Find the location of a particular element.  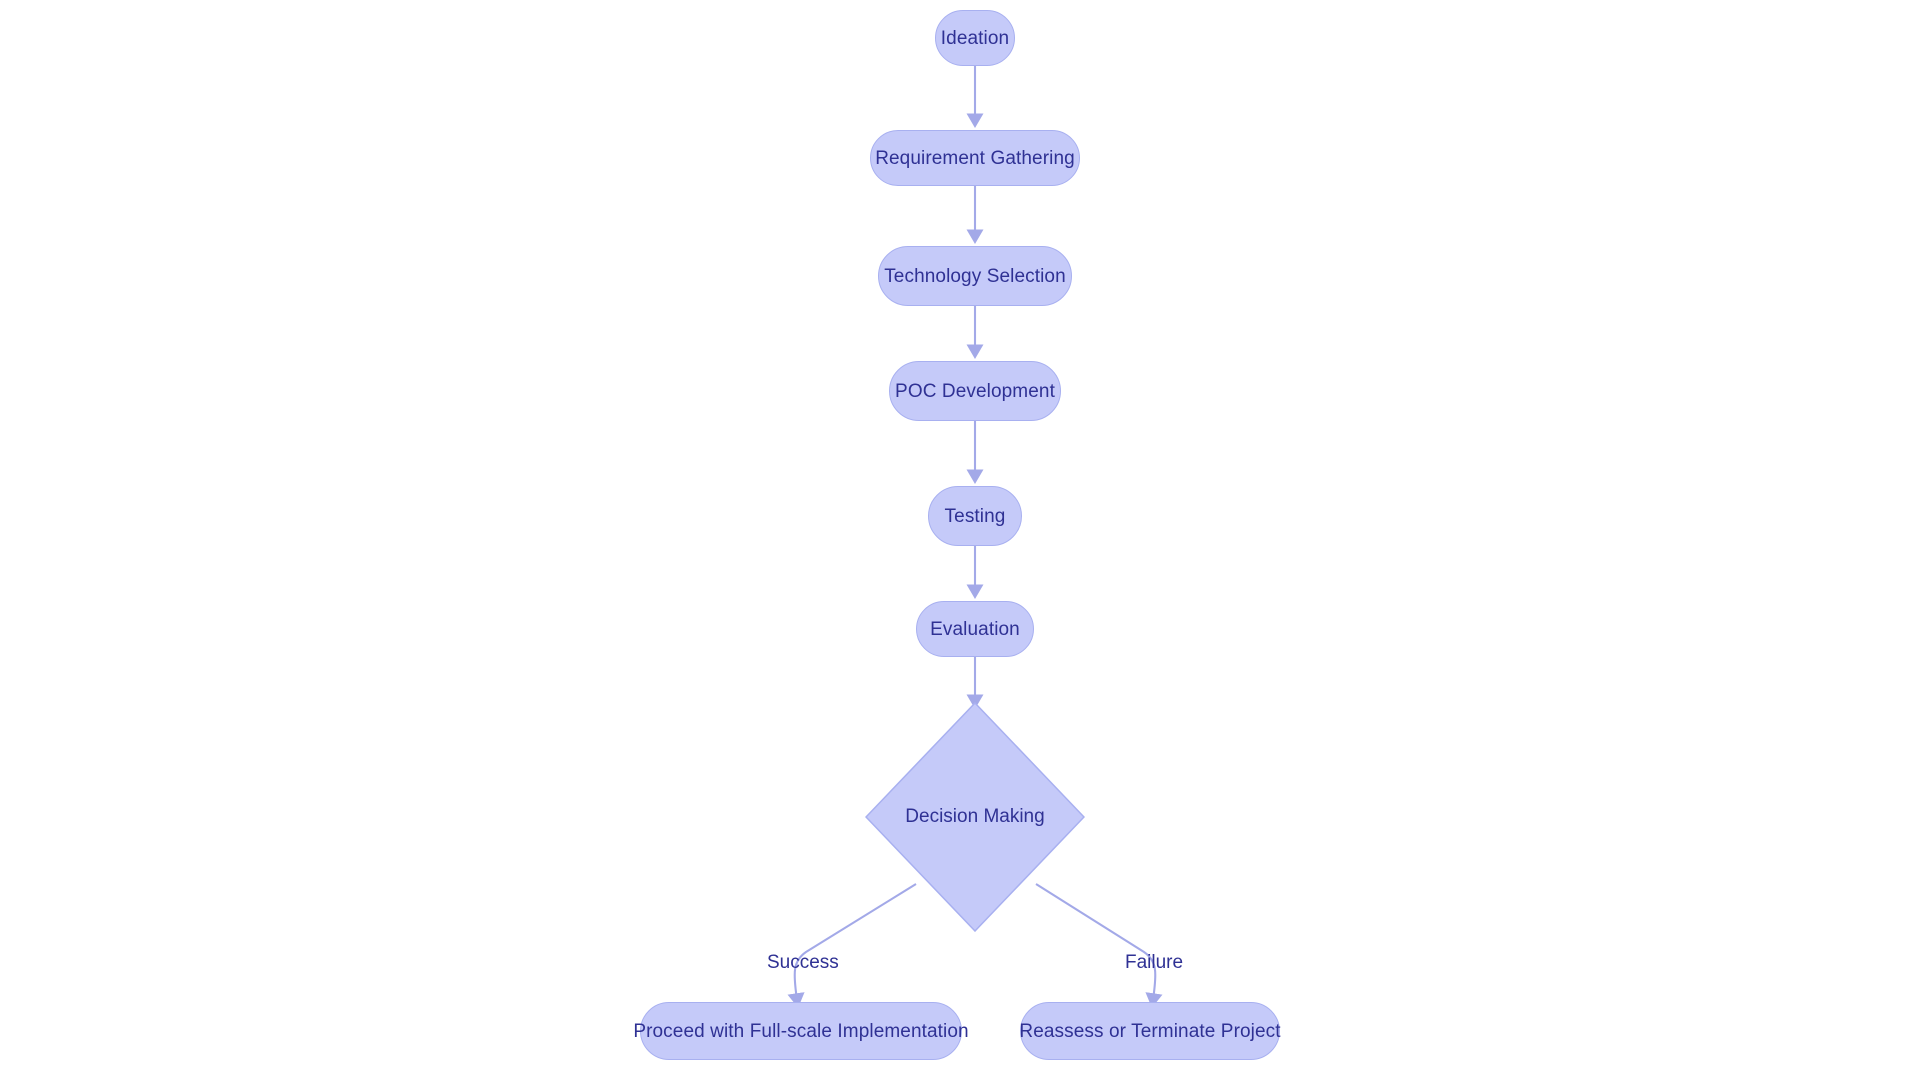

edge-label-failure: Failure is located at coordinates (1154, 962).